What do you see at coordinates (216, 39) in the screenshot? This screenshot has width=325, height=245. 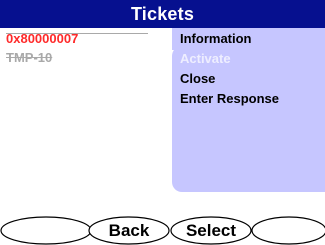 I see `menu-item-information: Information` at bounding box center [216, 39].